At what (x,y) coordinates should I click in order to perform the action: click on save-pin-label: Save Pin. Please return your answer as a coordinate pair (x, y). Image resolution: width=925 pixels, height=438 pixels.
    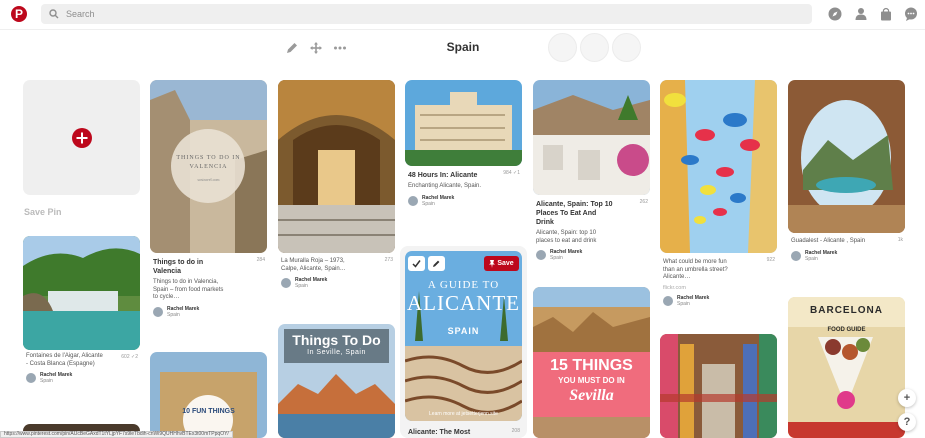
    Looking at the image, I should click on (43, 212).